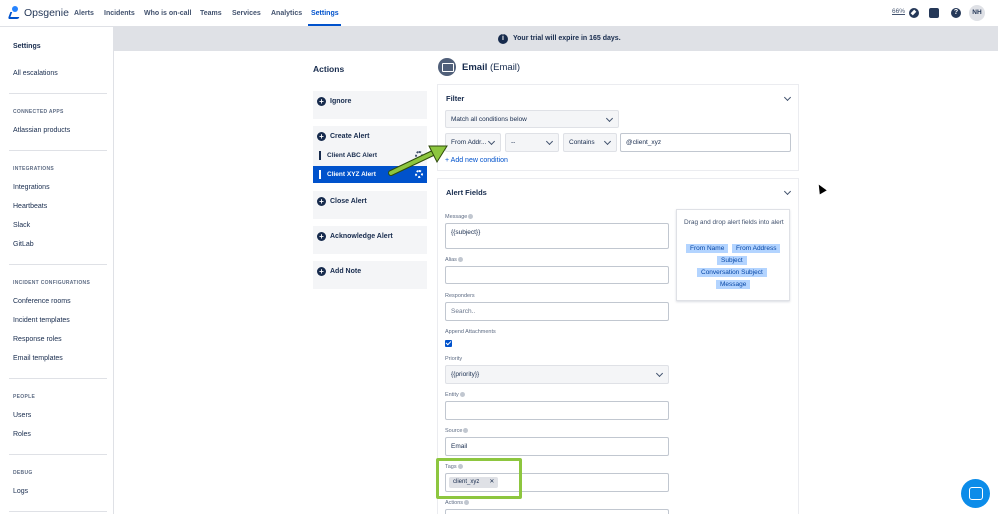 The width and height of the screenshot is (998, 514). What do you see at coordinates (707, 248) in the screenshot?
I see `field-chip-from-name: From Name` at bounding box center [707, 248].